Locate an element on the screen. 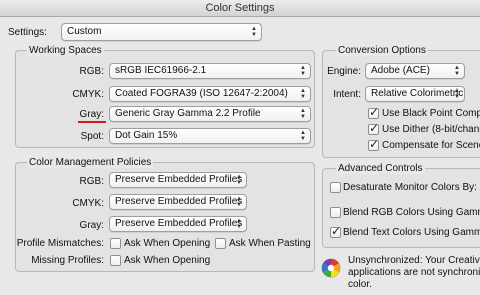  compensate-label: Compensate for Scene- is located at coordinates (431, 145).